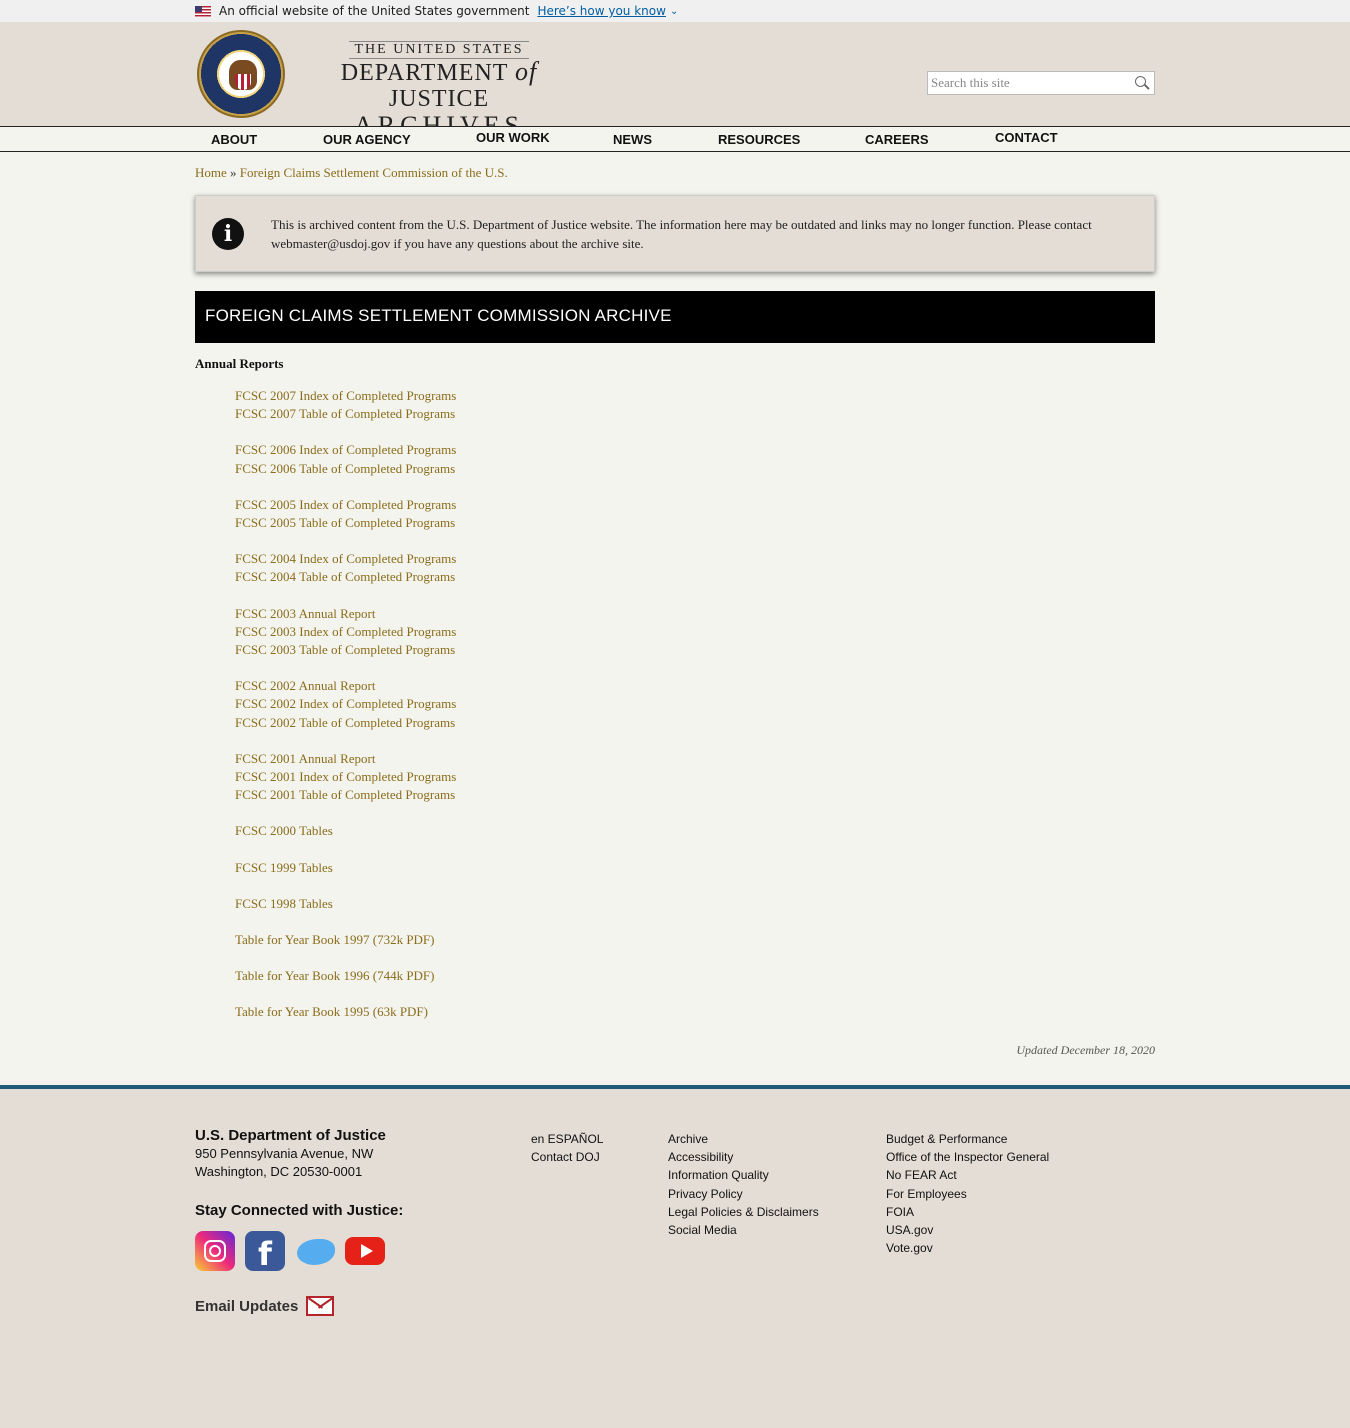 This screenshot has height=1428, width=1350. What do you see at coordinates (535, 577) in the screenshot?
I see `report-link: FCSC 2004 Table of Completed Programs` at bounding box center [535, 577].